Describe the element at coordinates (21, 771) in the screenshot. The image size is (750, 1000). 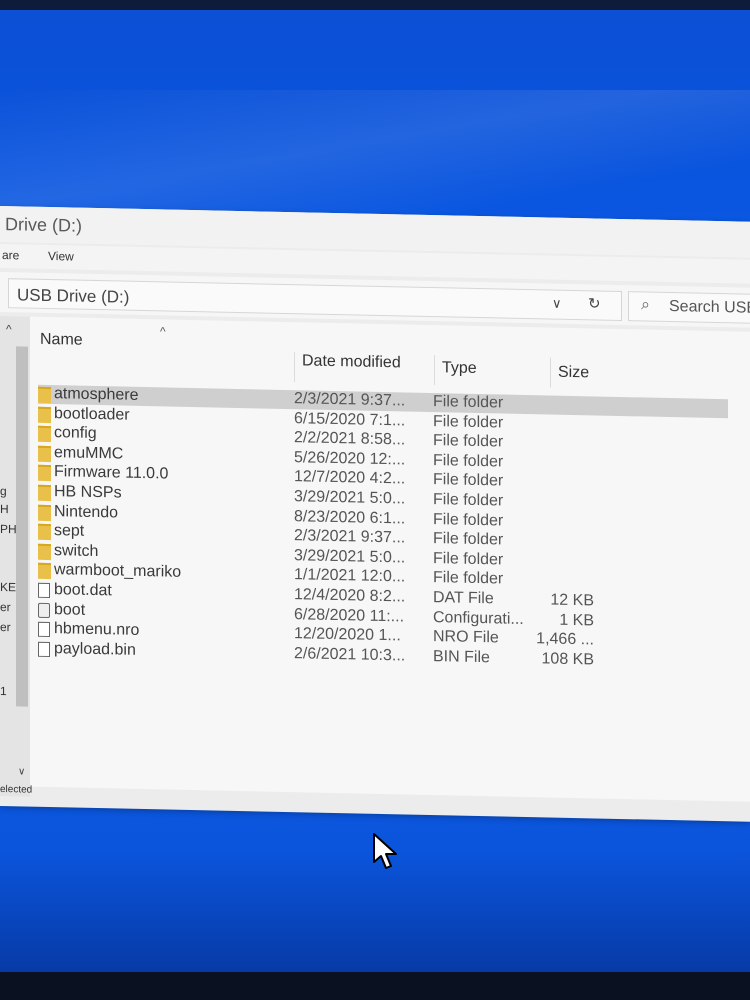
I see `scroll-down-icon: ∨` at that location.